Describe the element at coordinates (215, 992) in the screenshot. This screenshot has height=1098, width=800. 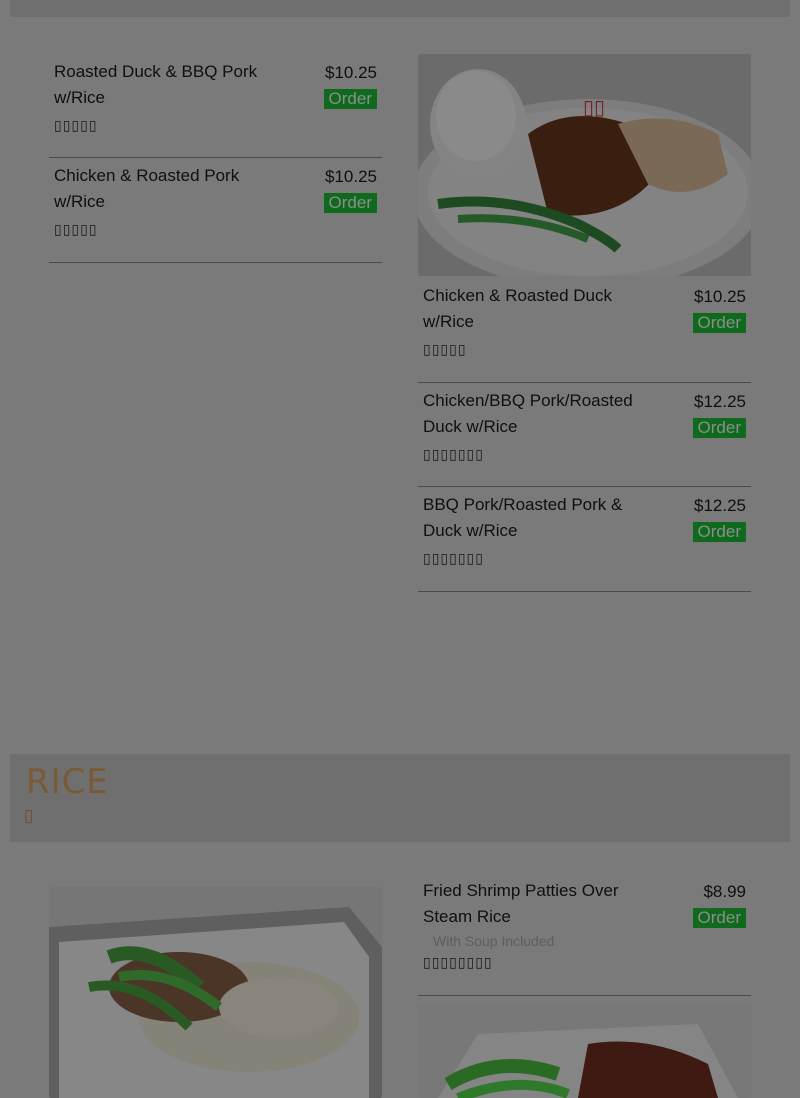
I see `rice-dish-photo` at that location.